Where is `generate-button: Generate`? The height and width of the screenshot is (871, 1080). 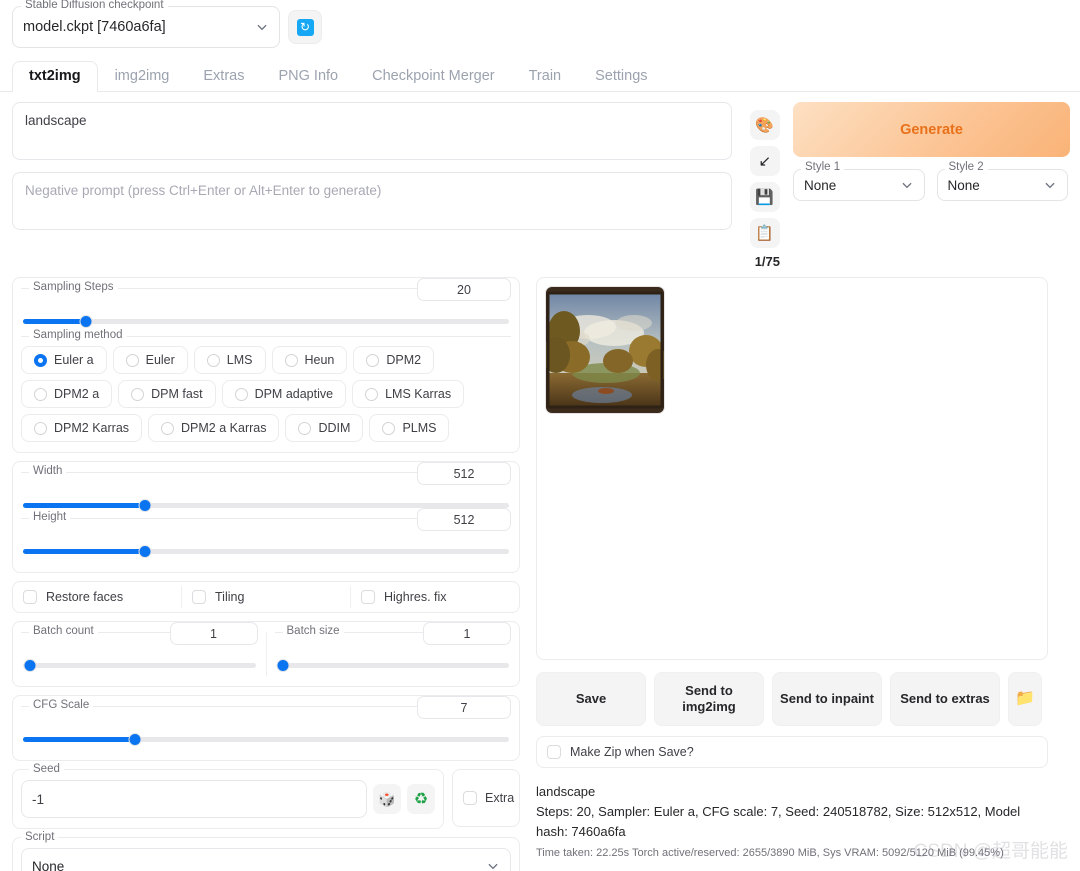
generate-button: Generate is located at coordinates (931, 129).